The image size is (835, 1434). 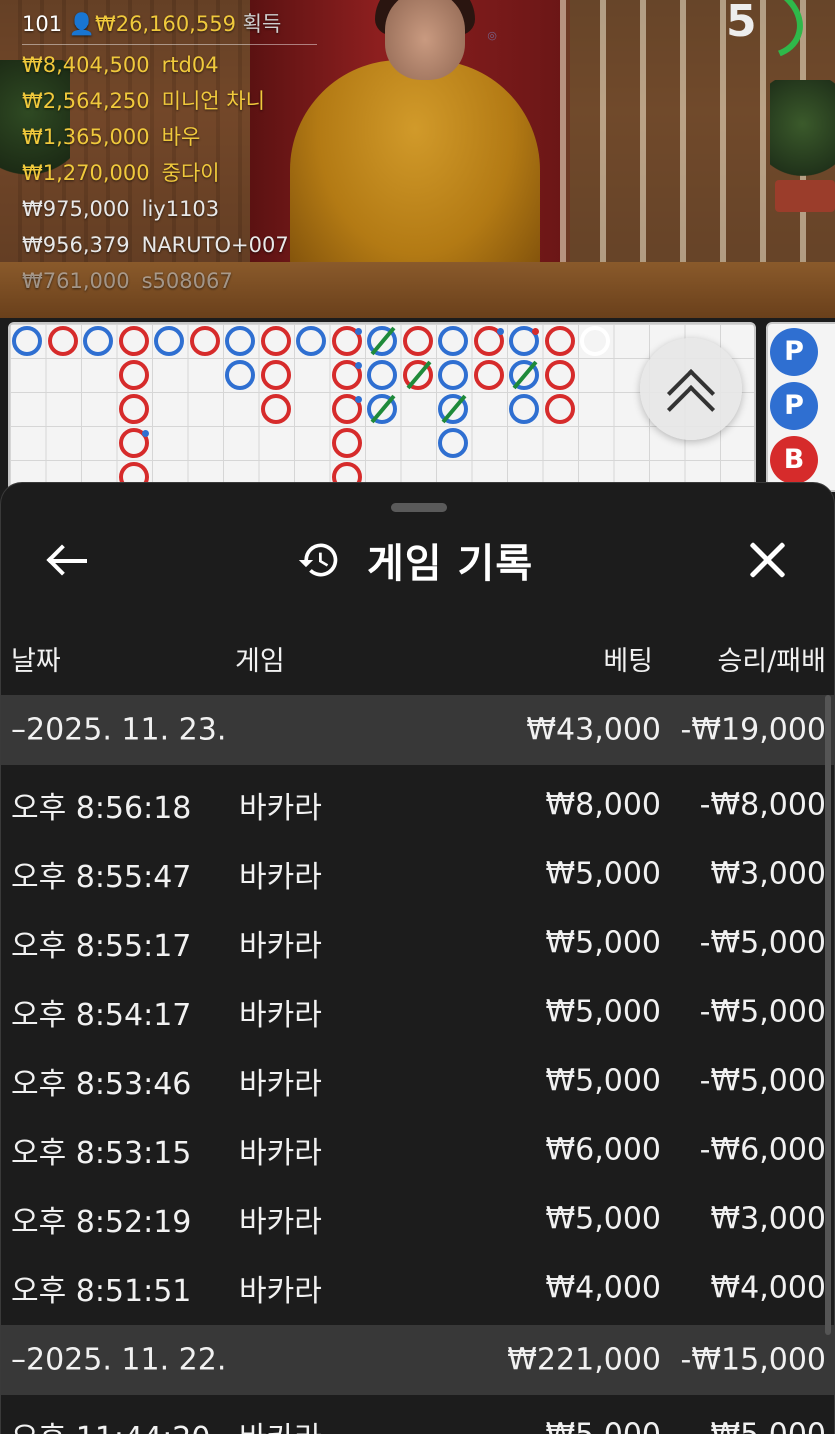 What do you see at coordinates (417, 942) in the screenshot?
I see `history-row: 오후 8:55:17 바카라 ₩5,000 -₩5,000` at bounding box center [417, 942].